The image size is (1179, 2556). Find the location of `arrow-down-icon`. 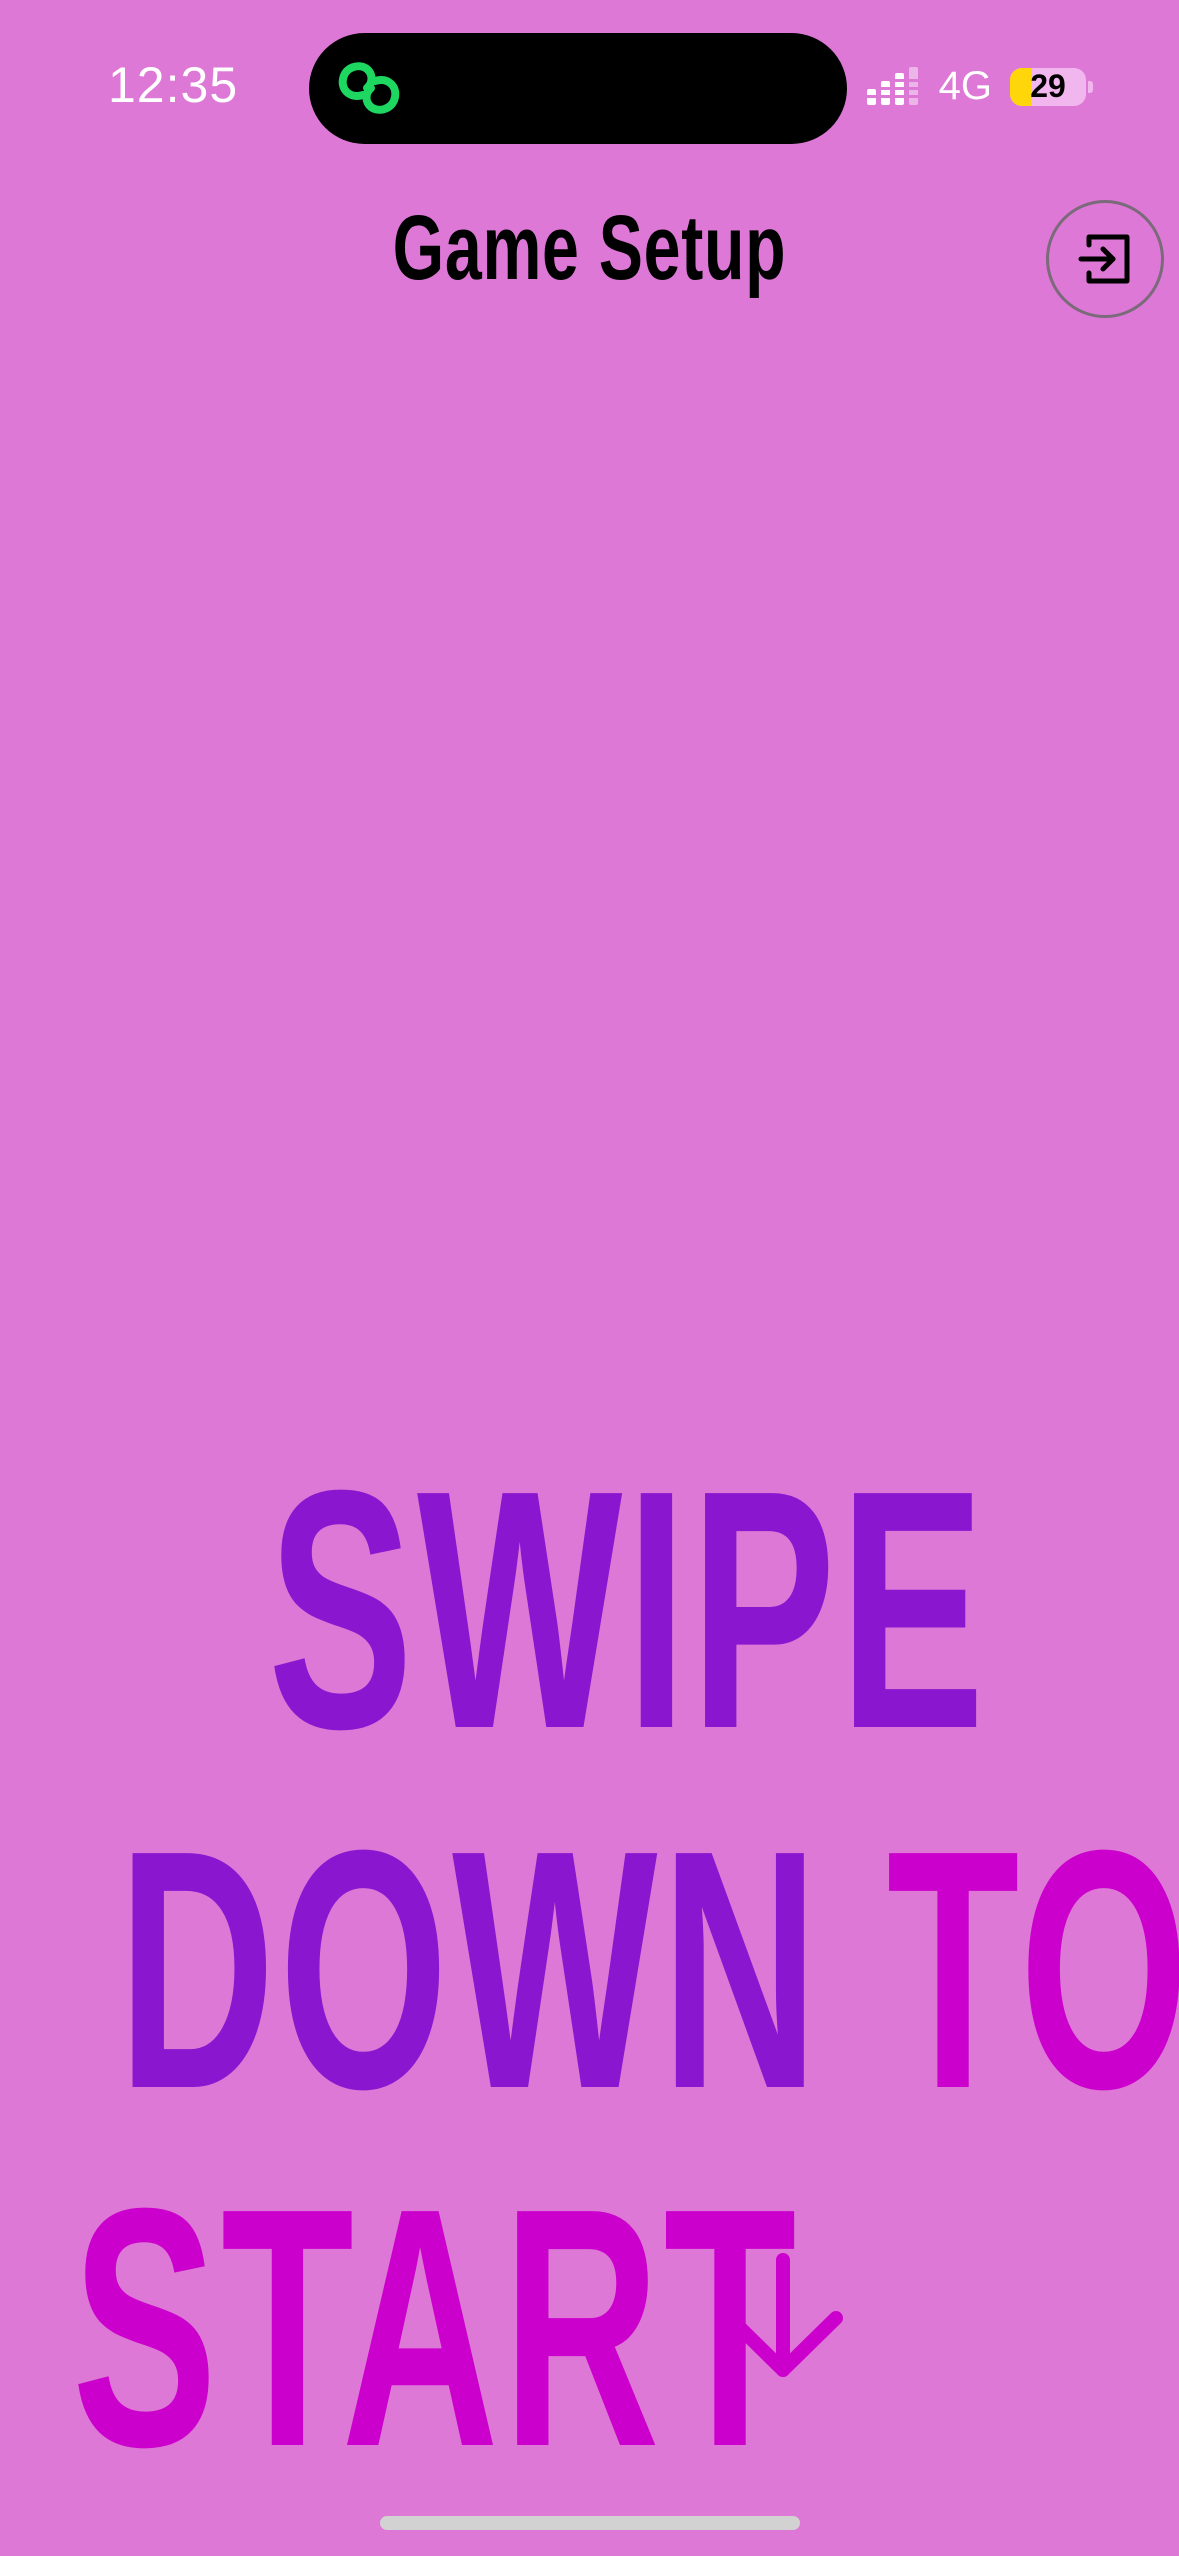

arrow-down-icon is located at coordinates (783, 2315).